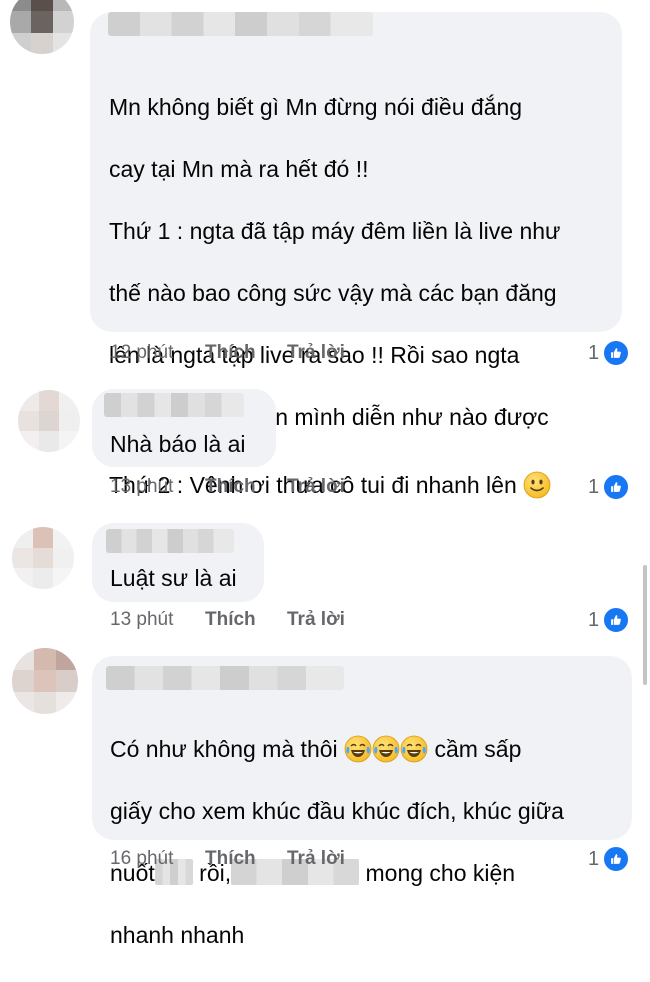 The image size is (650, 982). What do you see at coordinates (157, 353) in the screenshot?
I see `comment-time: 12 phút` at bounding box center [157, 353].